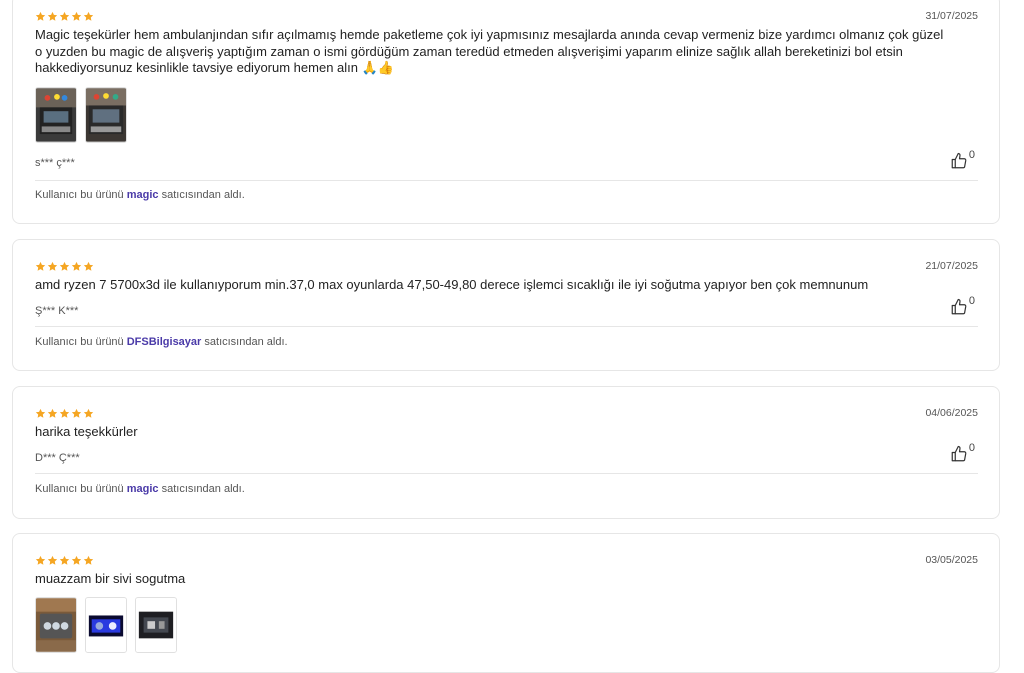  I want to click on review-date: 04/06/2025, so click(951, 413).